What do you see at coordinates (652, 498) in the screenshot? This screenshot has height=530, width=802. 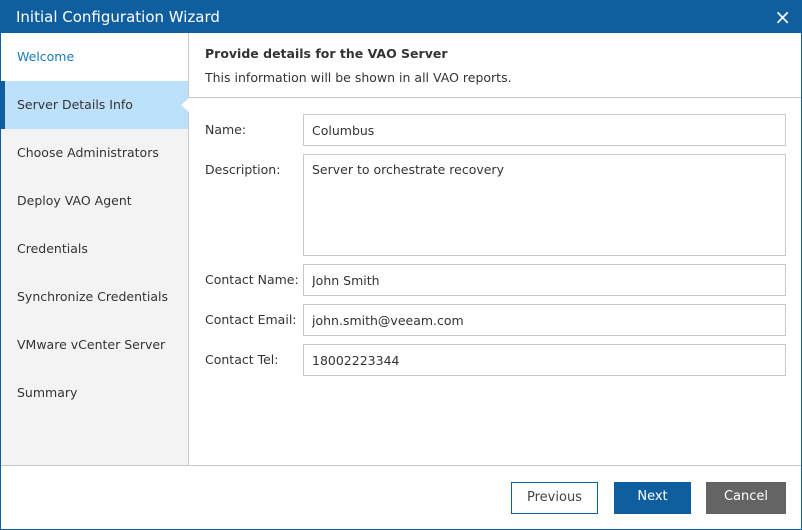 I see `next-button: Next` at bounding box center [652, 498].